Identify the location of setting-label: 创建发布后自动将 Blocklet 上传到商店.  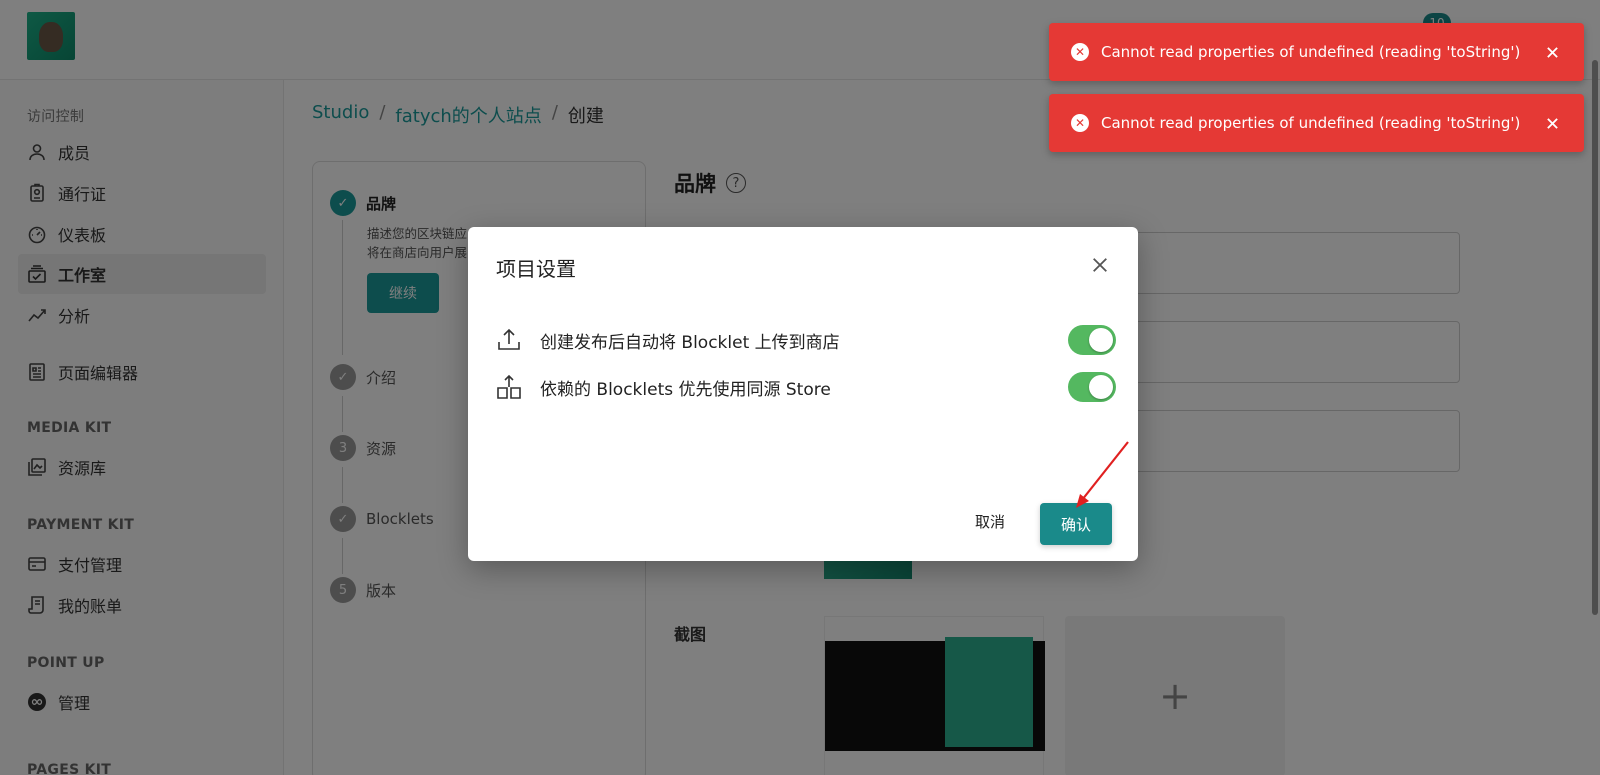
(690, 342).